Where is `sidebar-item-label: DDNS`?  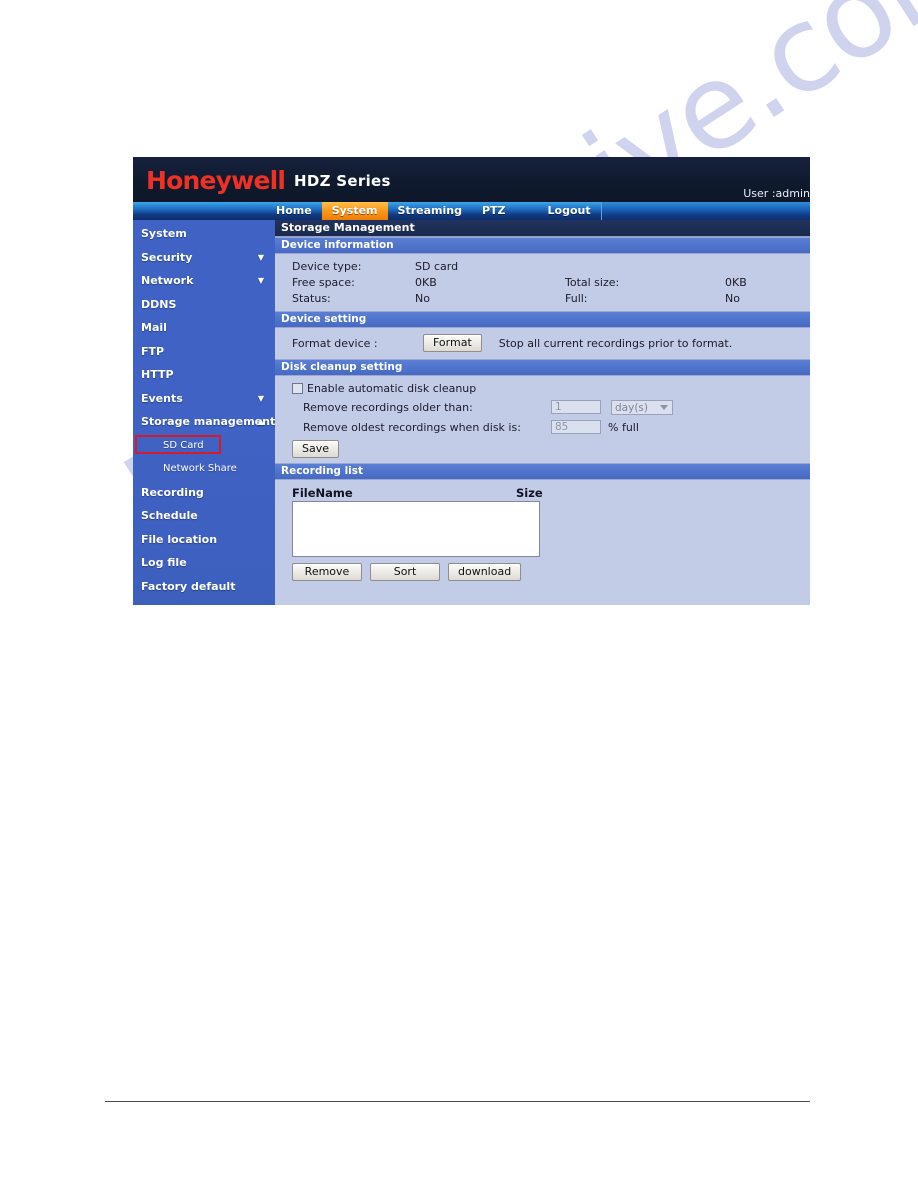 sidebar-item-label: DDNS is located at coordinates (159, 304).